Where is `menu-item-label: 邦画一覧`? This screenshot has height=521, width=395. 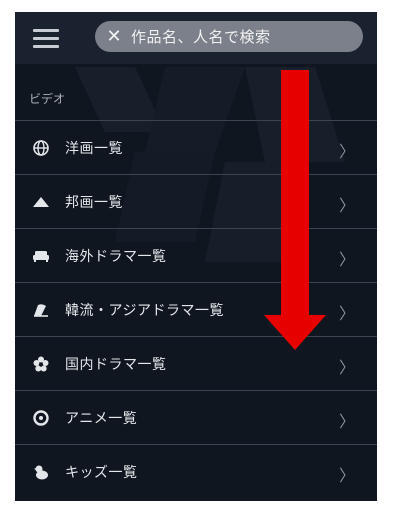 menu-item-label: 邦画一覧 is located at coordinates (94, 202).